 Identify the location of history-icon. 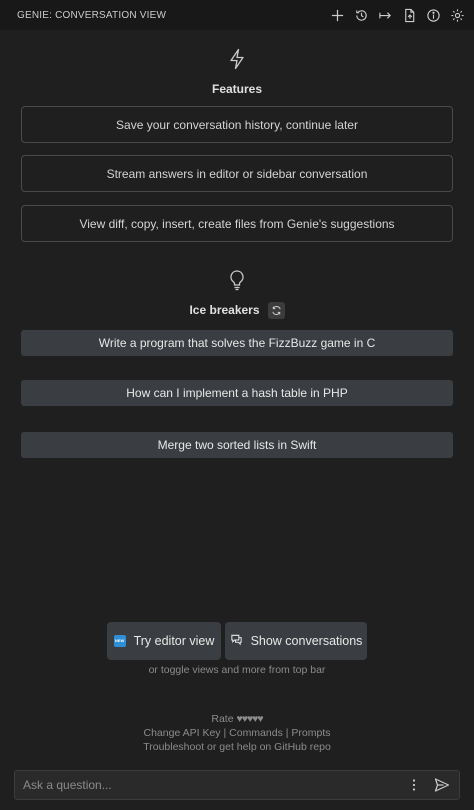
(361, 15).